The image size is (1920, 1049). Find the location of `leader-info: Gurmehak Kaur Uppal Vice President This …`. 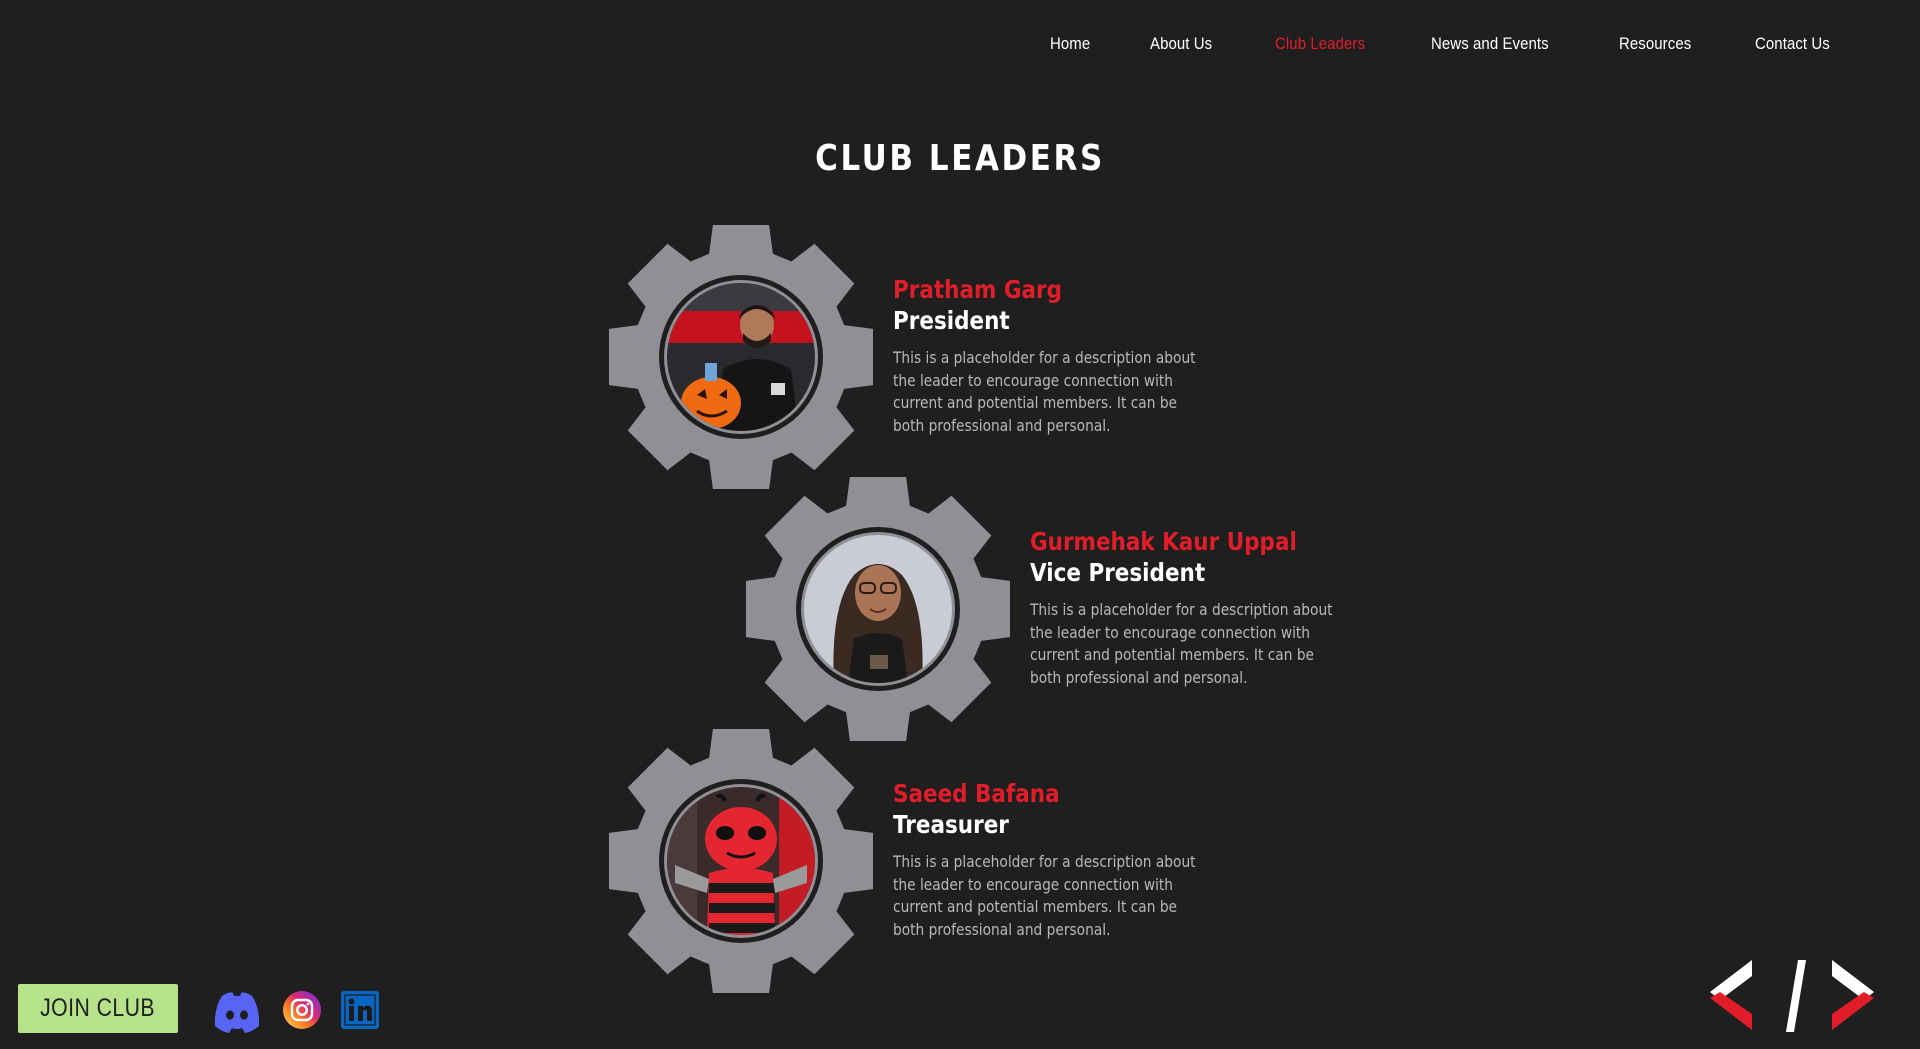

leader-info: Gurmehak Kaur Uppal Vice President This … is located at coordinates (1195, 608).